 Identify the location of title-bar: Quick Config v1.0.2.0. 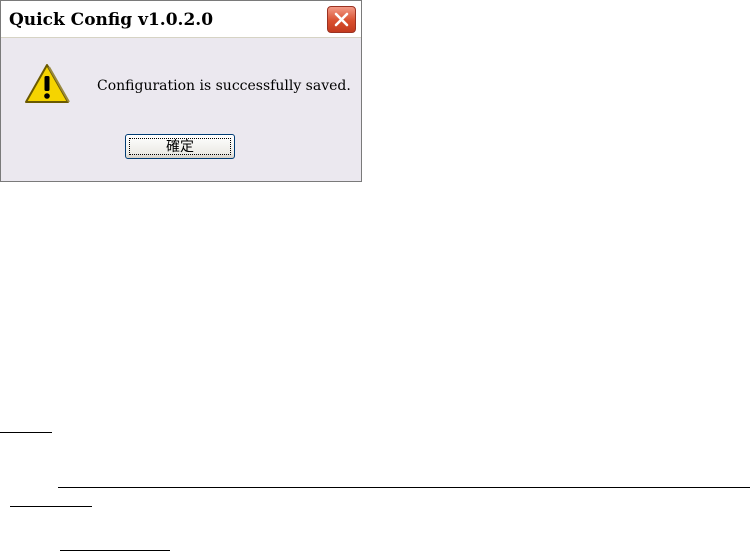
(181, 19).